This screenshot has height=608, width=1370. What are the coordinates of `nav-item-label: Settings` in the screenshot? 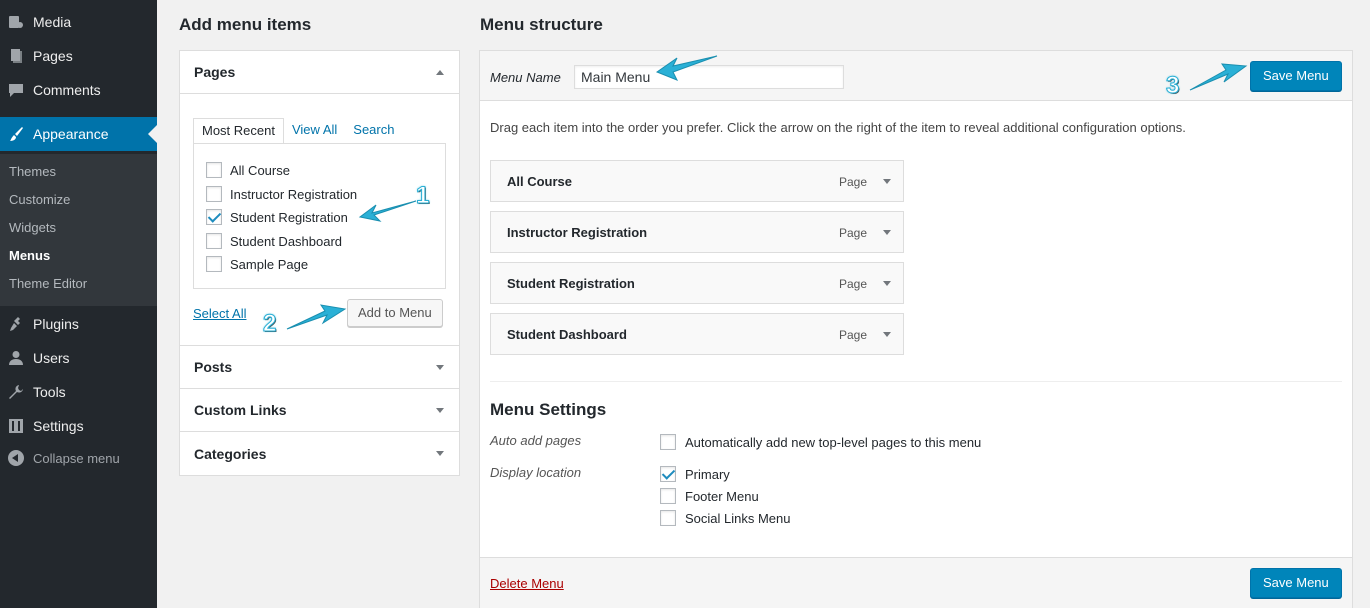 It's located at (58, 426).